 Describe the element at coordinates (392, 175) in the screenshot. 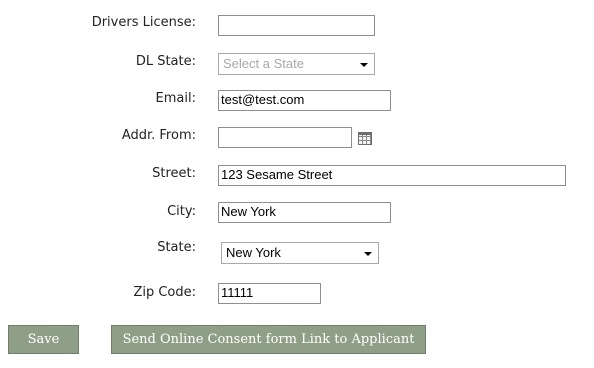

I see `street-field: 123 Sesame Street` at that location.